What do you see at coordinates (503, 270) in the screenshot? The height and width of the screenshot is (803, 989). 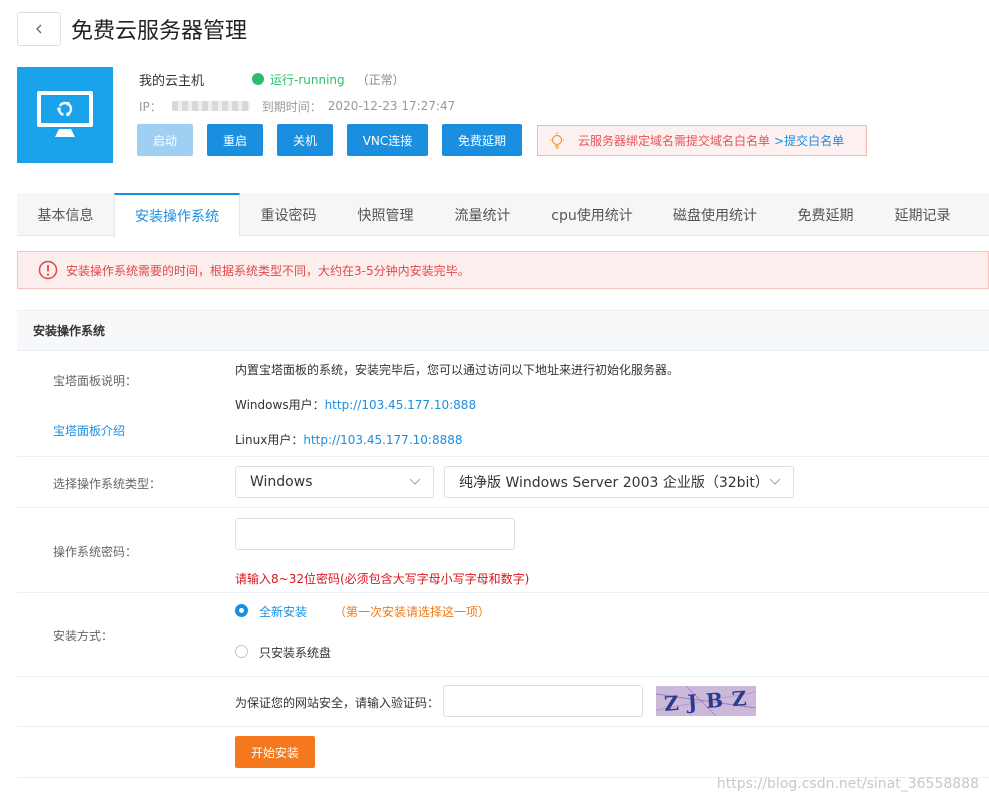 I see `install-time-alert: 安装操作系统需要的时间，根据系统类型不同，大约在3-5分钟内安装完毕。` at bounding box center [503, 270].